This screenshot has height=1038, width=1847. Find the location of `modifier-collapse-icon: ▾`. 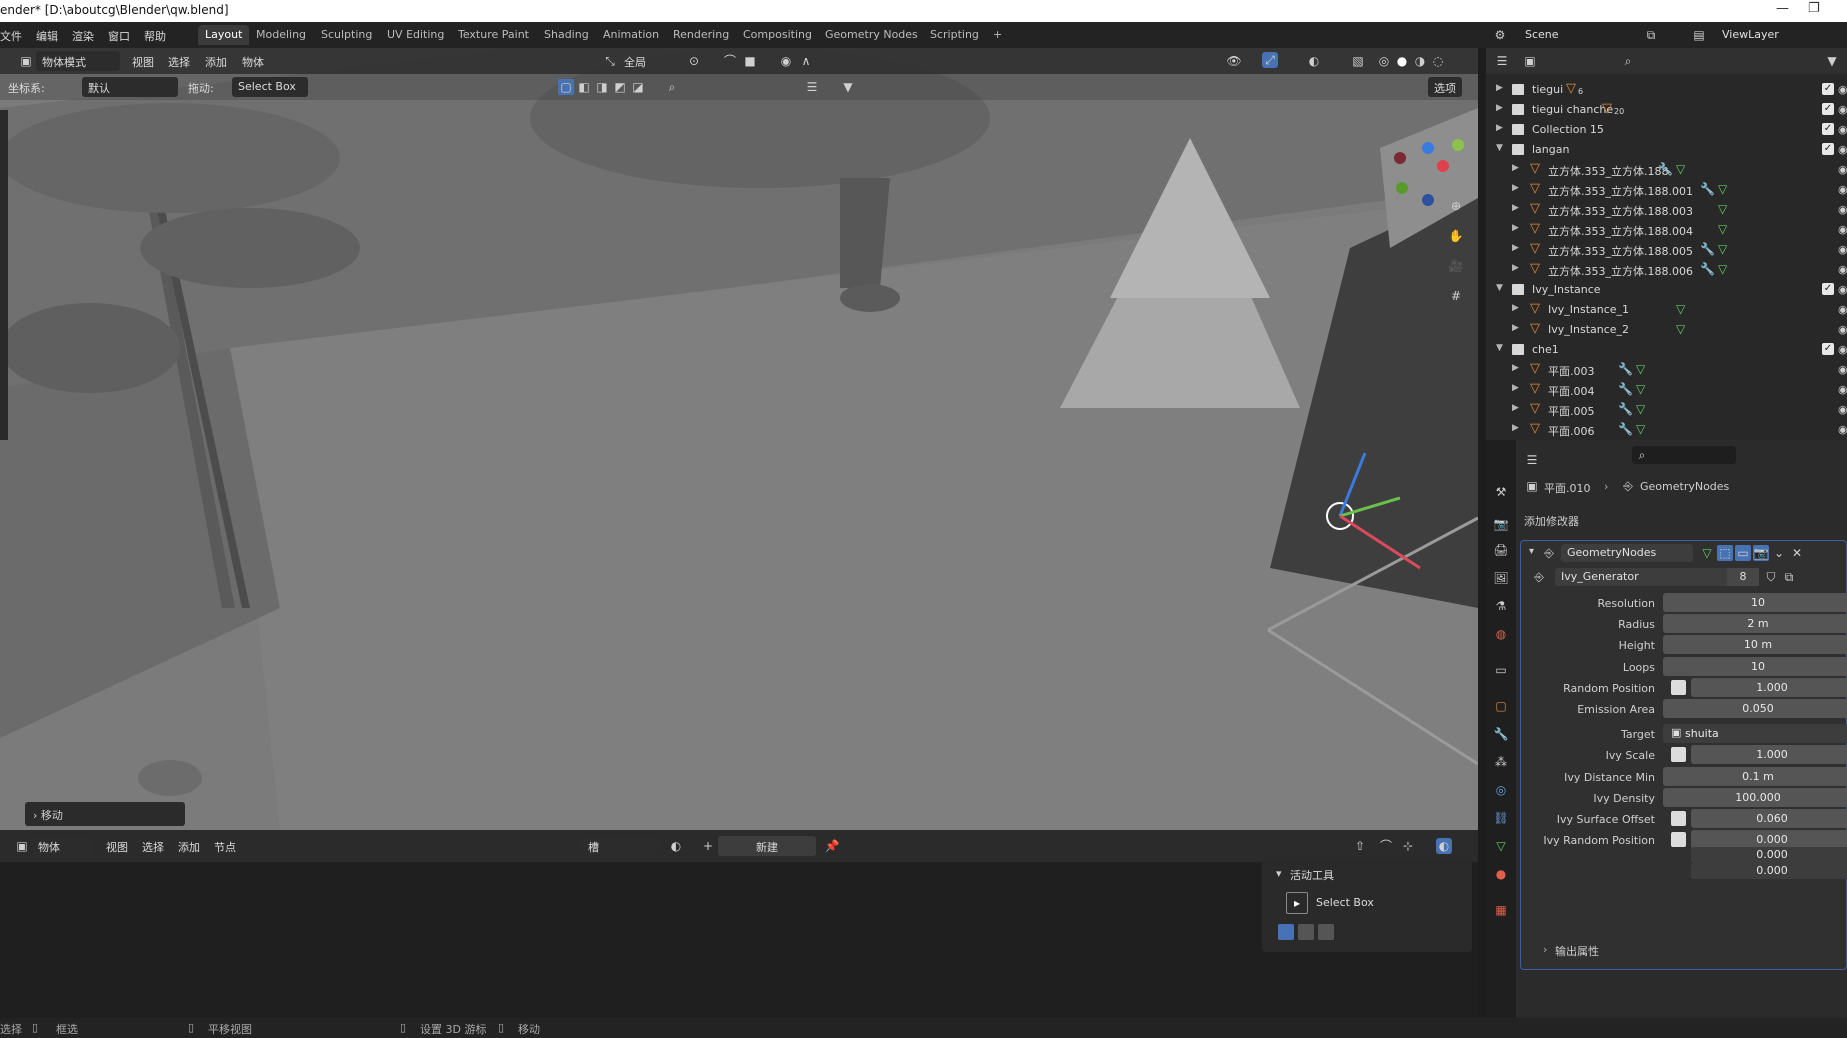

modifier-collapse-icon: ▾ is located at coordinates (1531, 551).